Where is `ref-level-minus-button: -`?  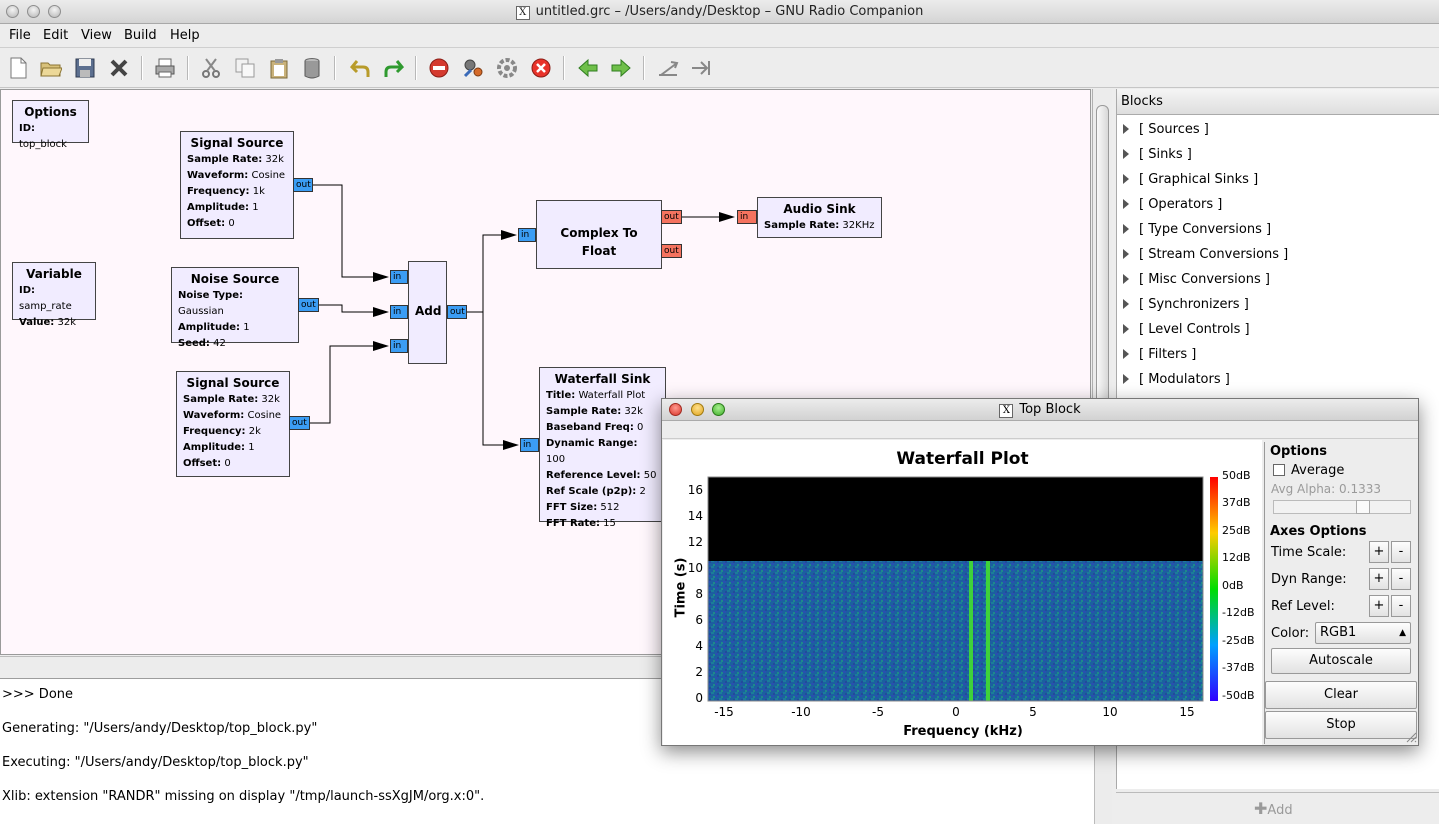 ref-level-minus-button: - is located at coordinates (1401, 606).